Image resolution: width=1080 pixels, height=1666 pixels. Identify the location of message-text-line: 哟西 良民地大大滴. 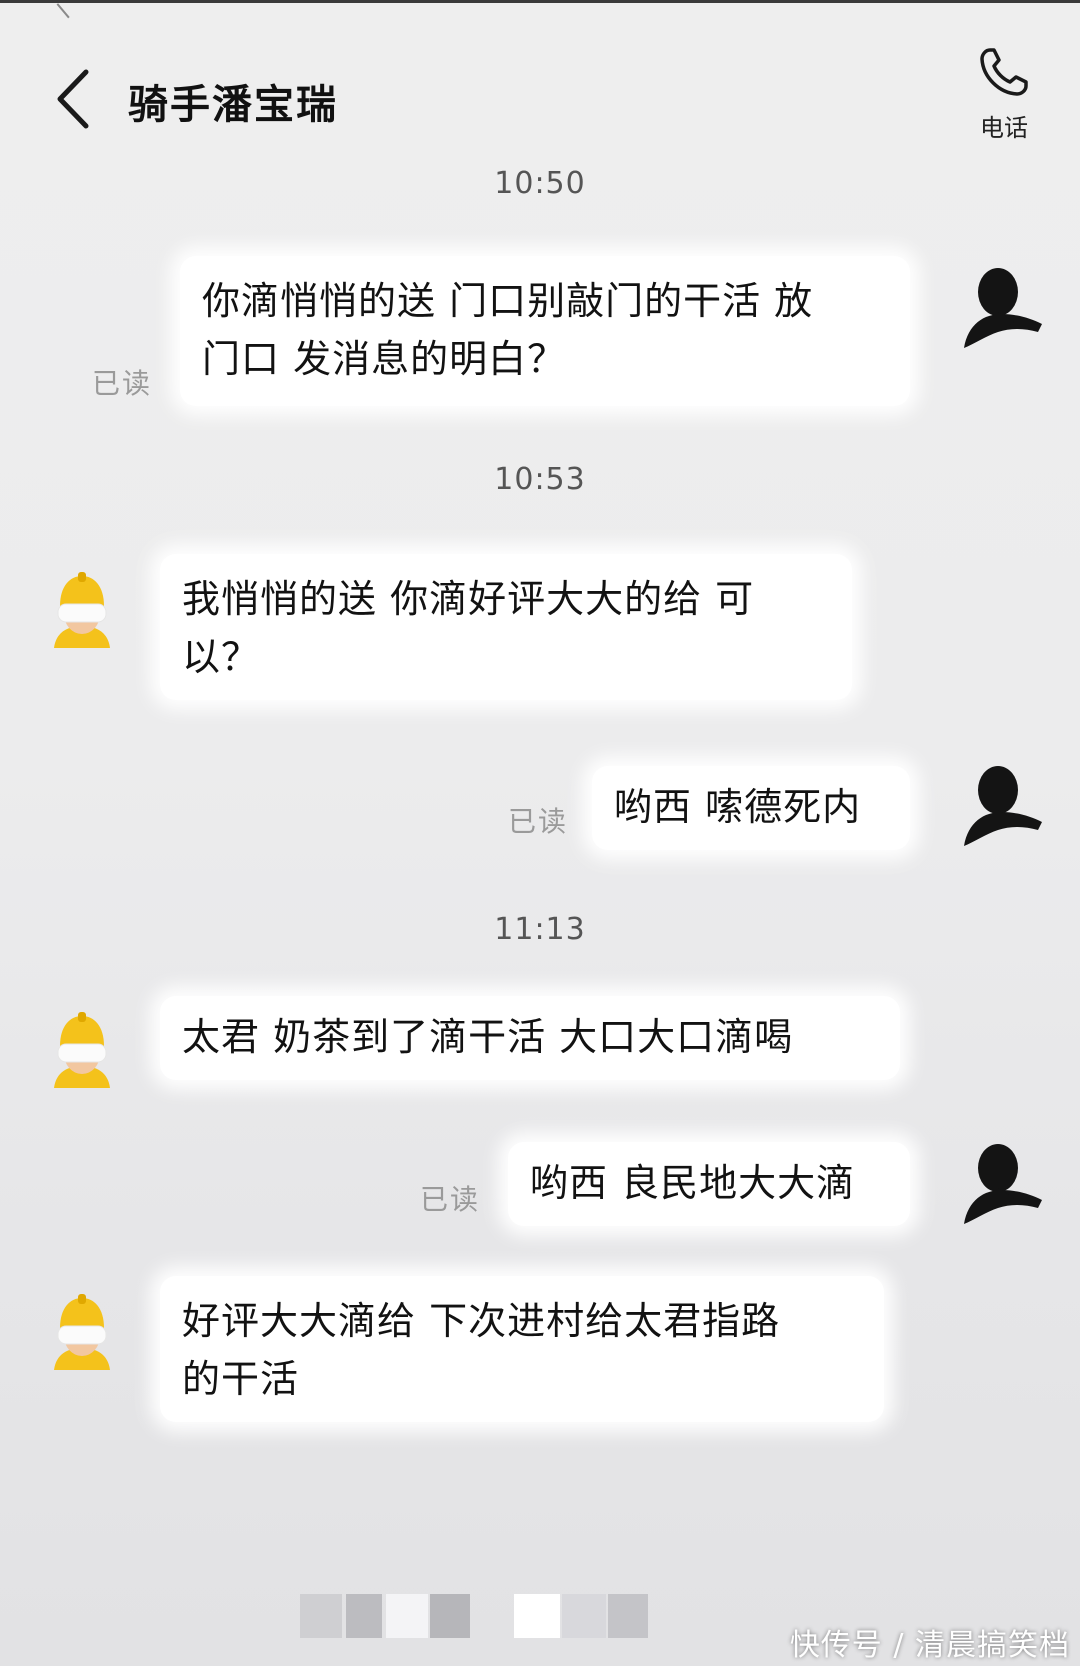
(693, 1183).